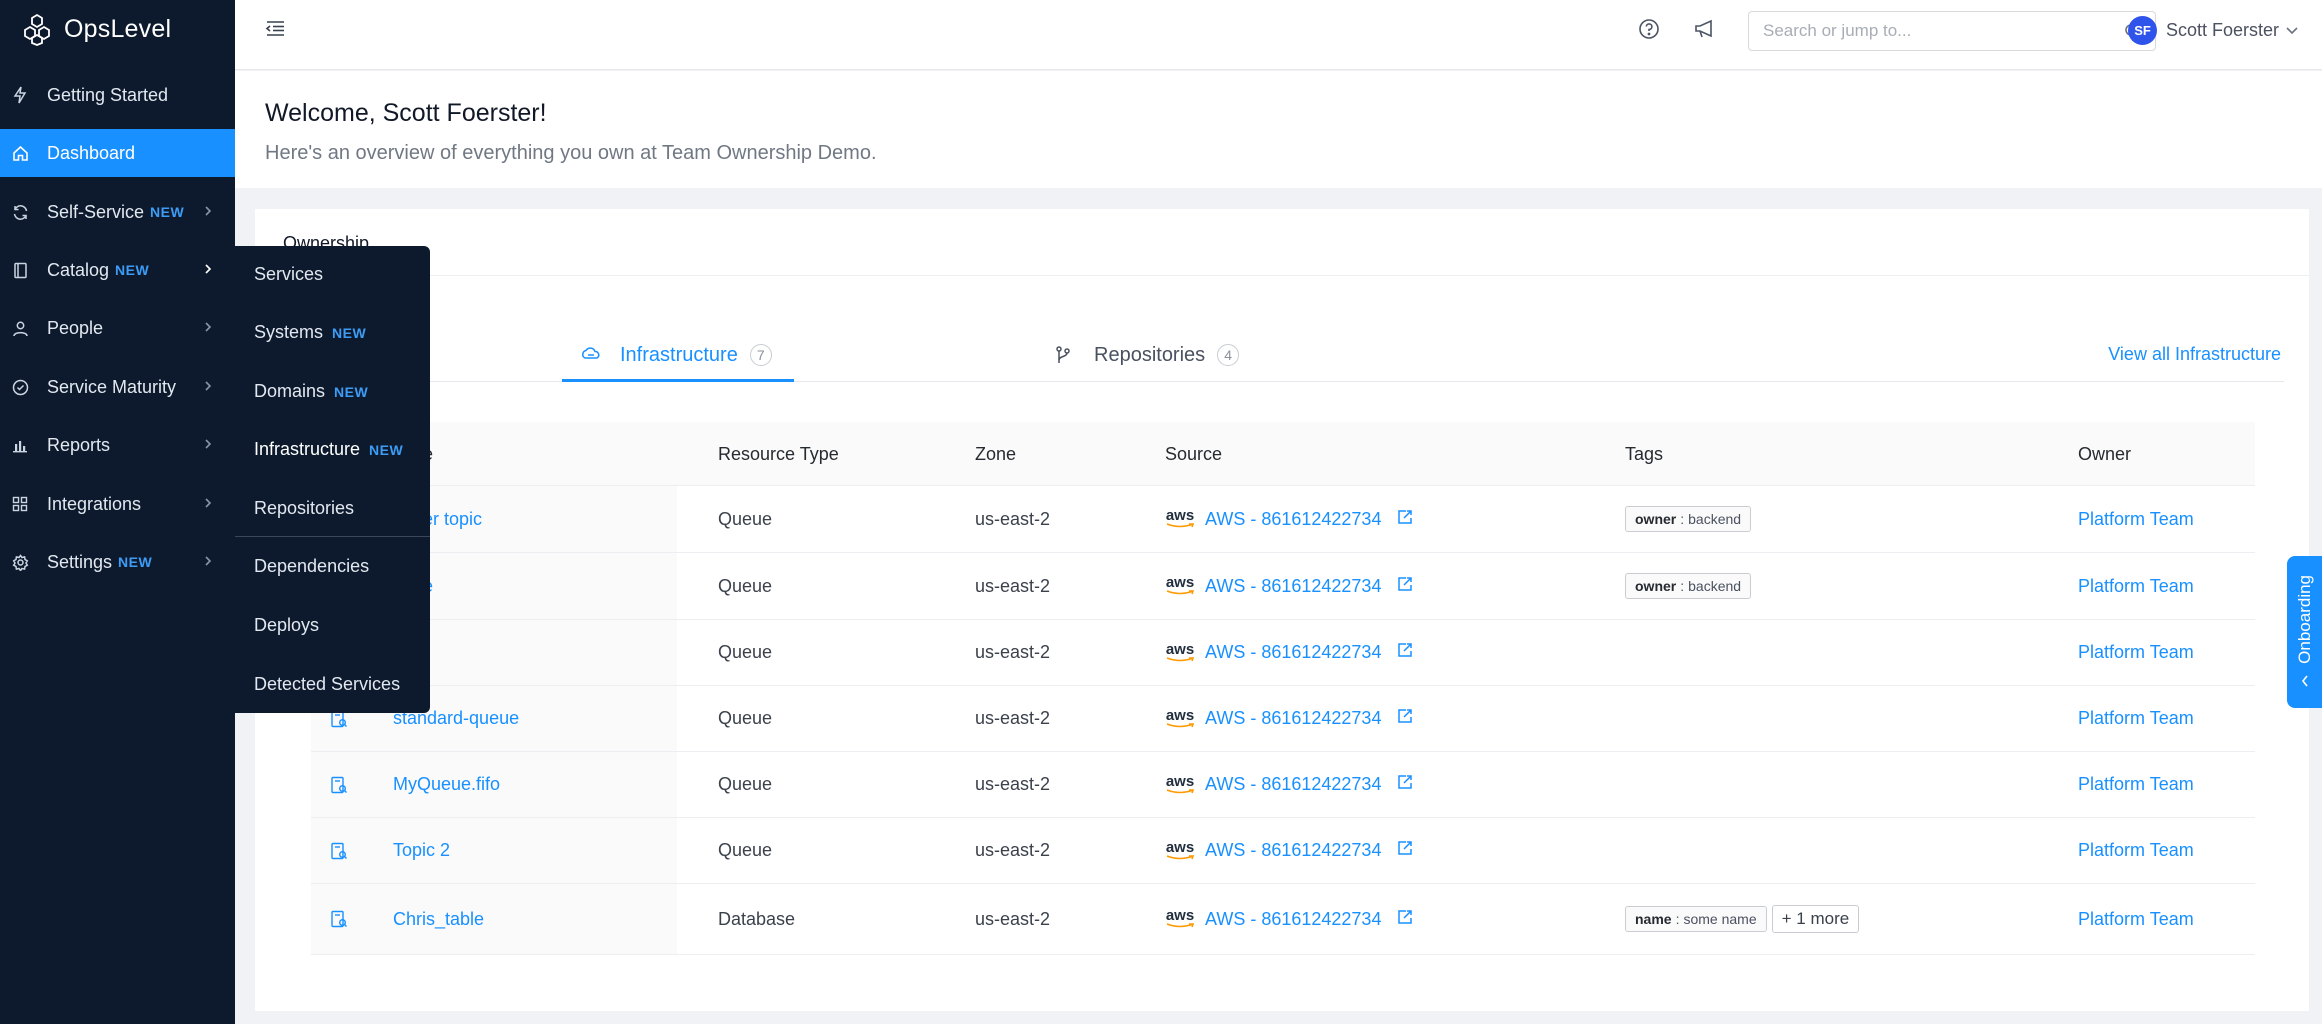 This screenshot has height=1024, width=2322. What do you see at coordinates (328, 449) in the screenshot?
I see `submenu-item-infrastructure: Infrastructure NEW` at bounding box center [328, 449].